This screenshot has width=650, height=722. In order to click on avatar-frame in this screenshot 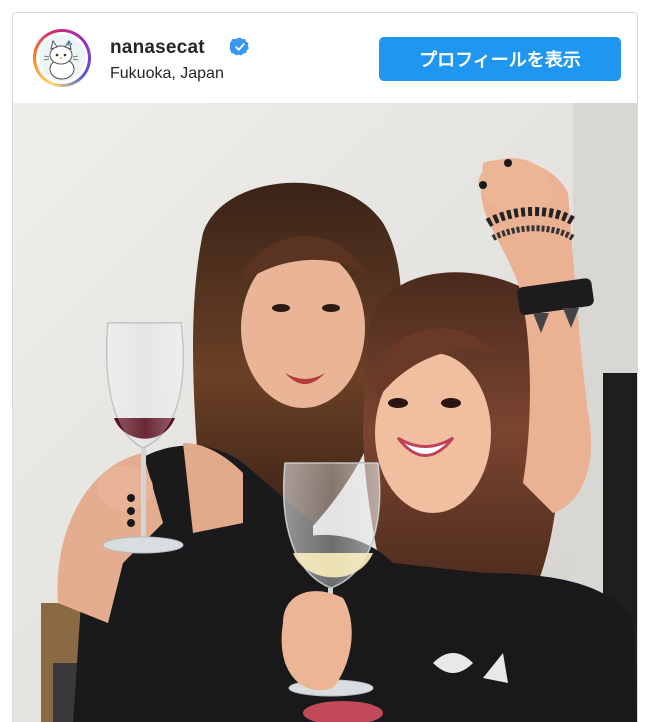, I will do `click(62, 58)`.